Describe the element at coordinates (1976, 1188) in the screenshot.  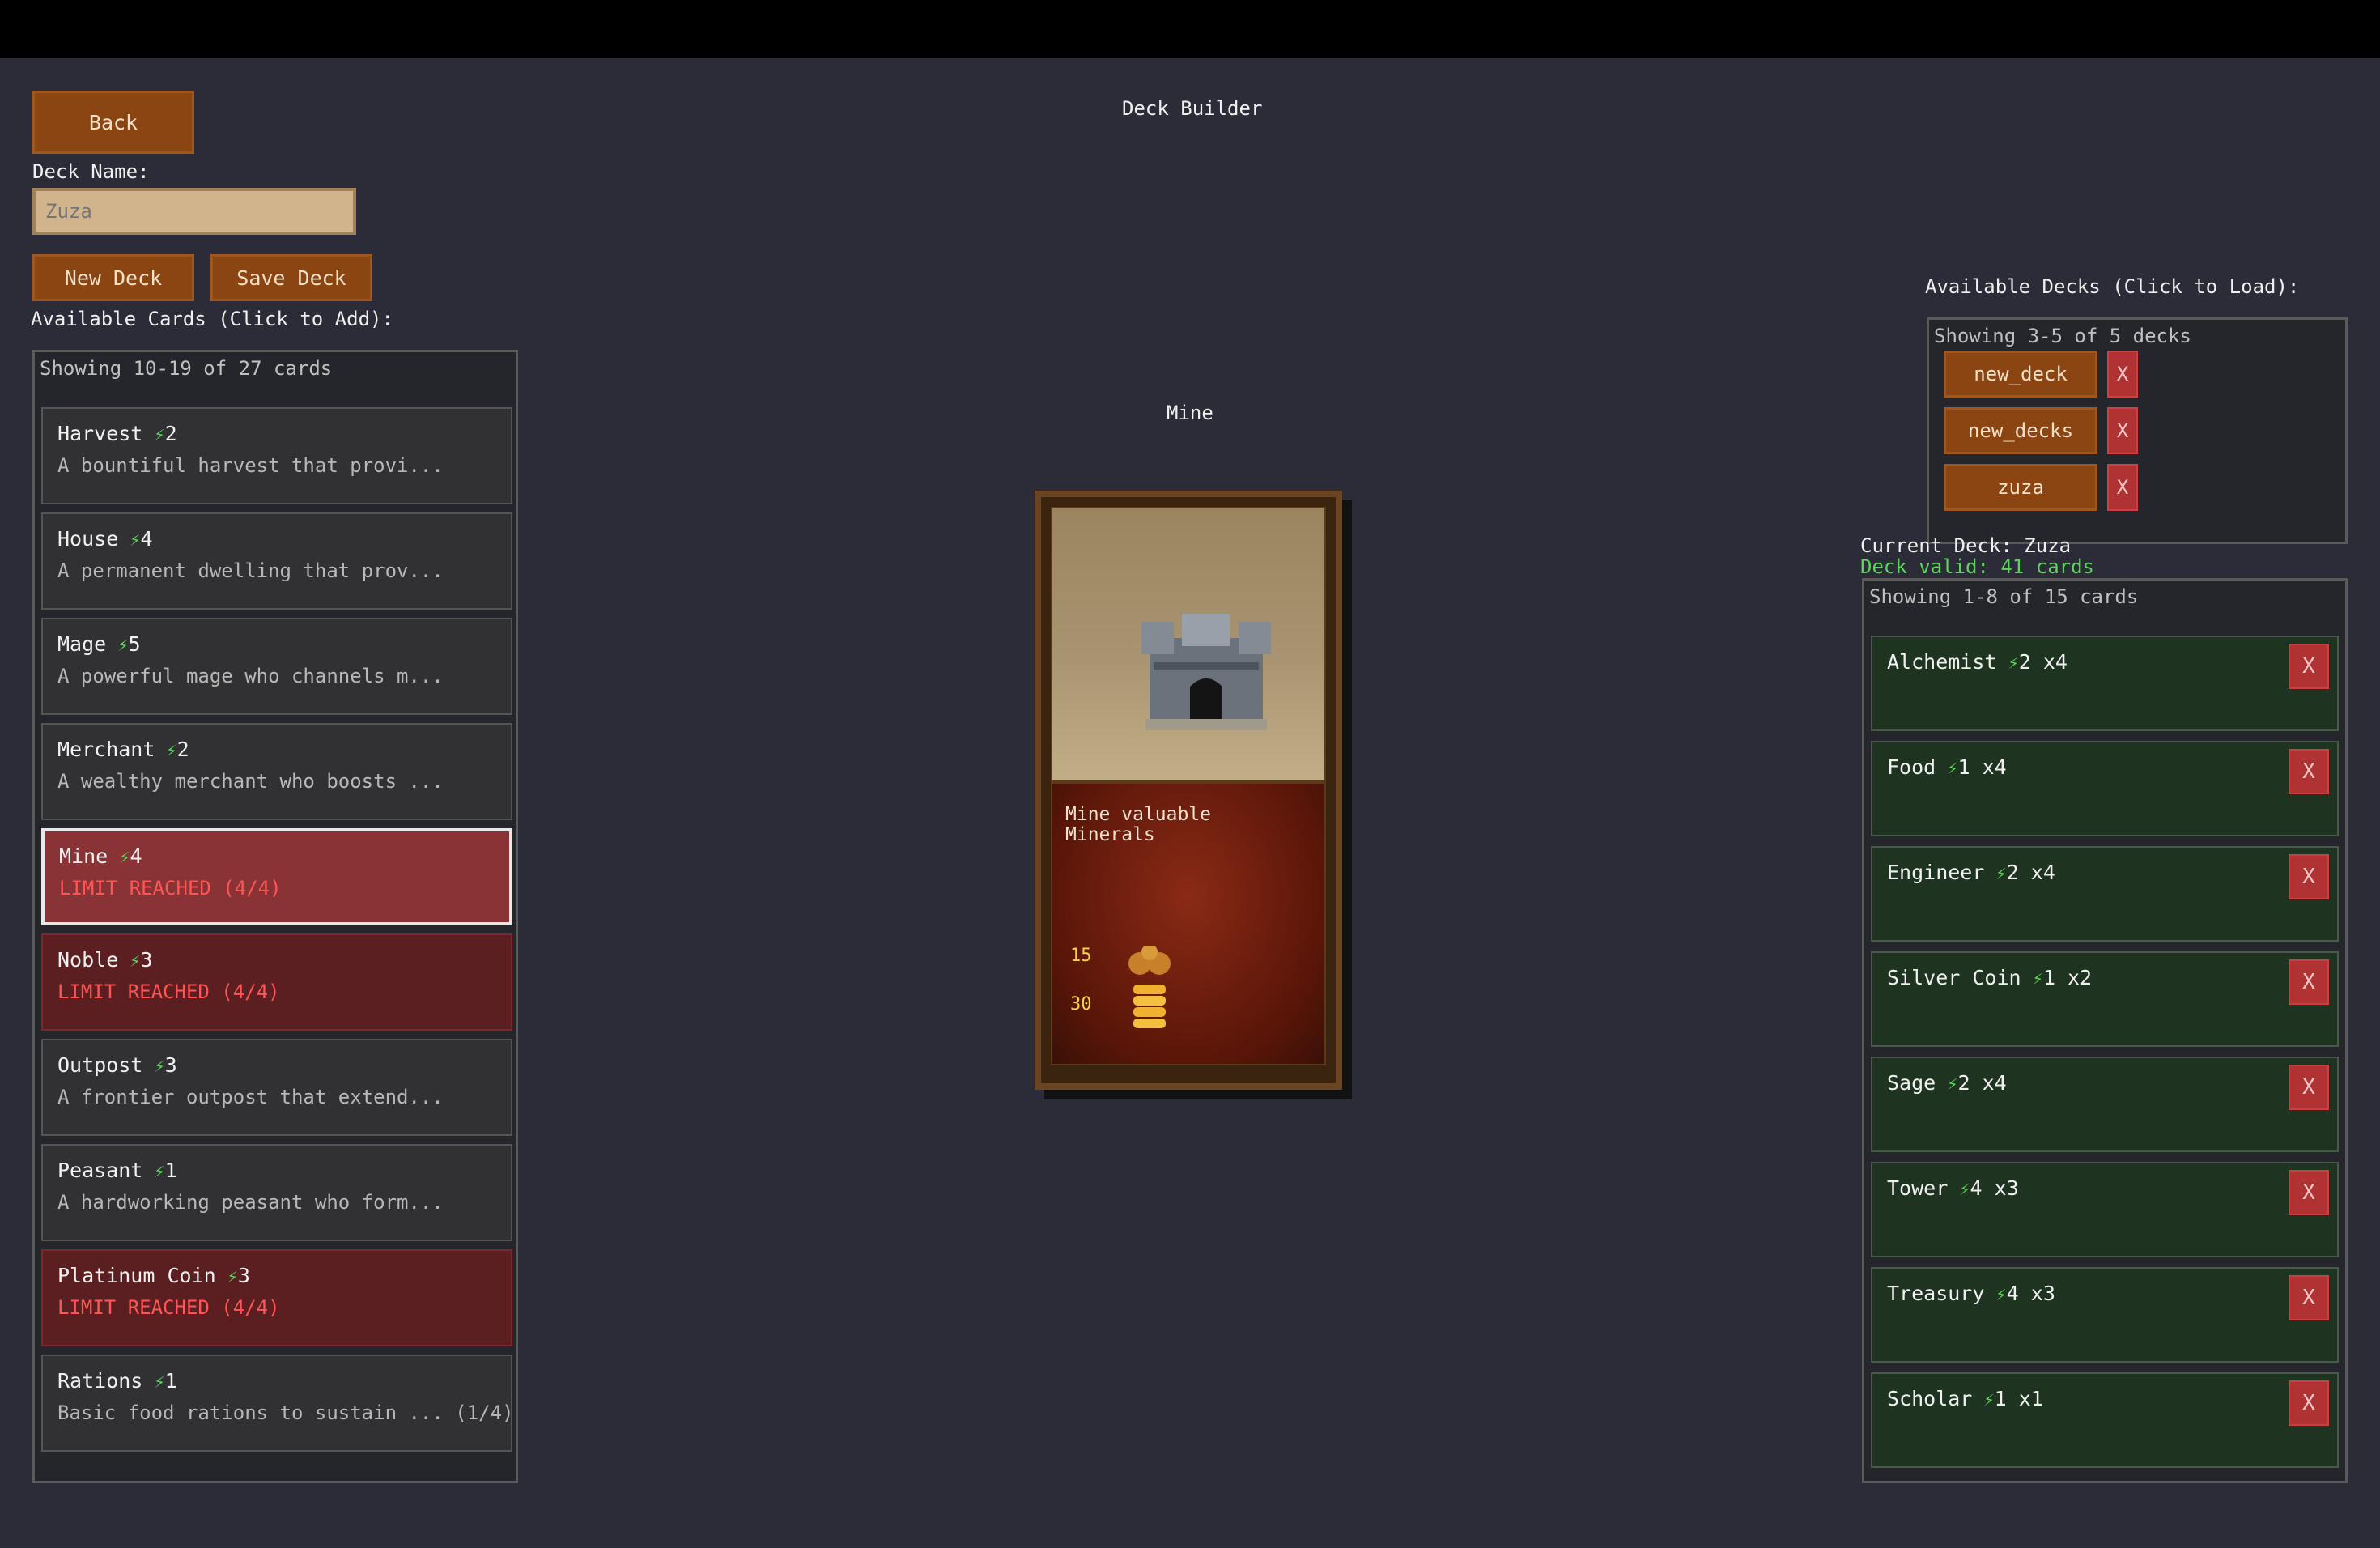
I see `deck-card-cost: 4` at that location.